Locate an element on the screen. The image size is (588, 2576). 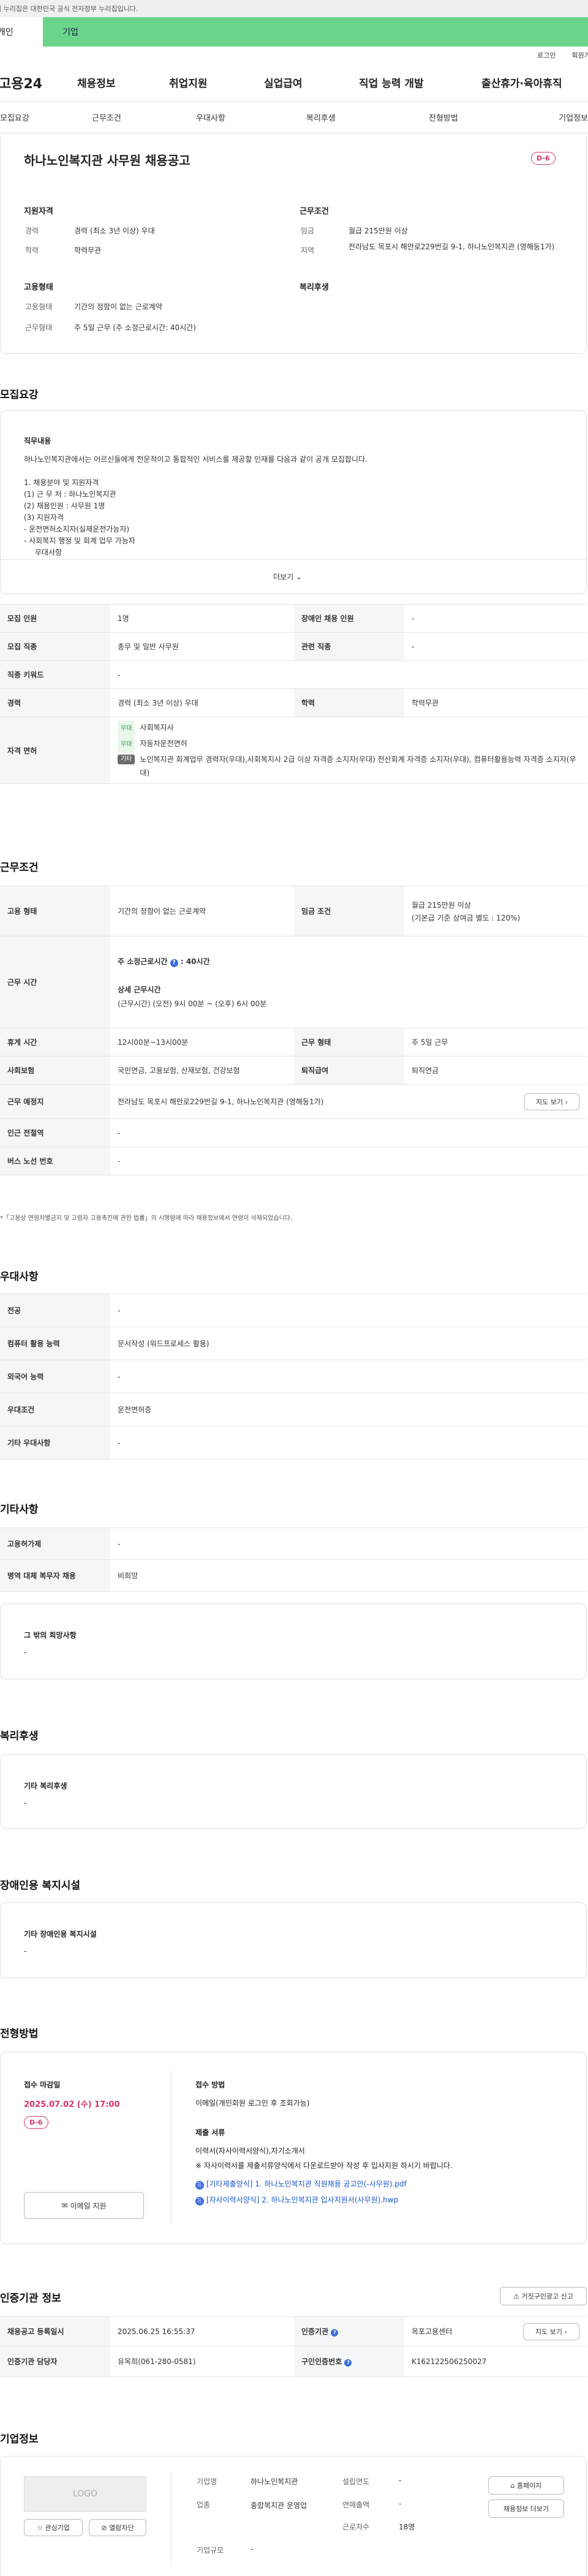
content-line: (3) 지원자격 is located at coordinates (44, 517).